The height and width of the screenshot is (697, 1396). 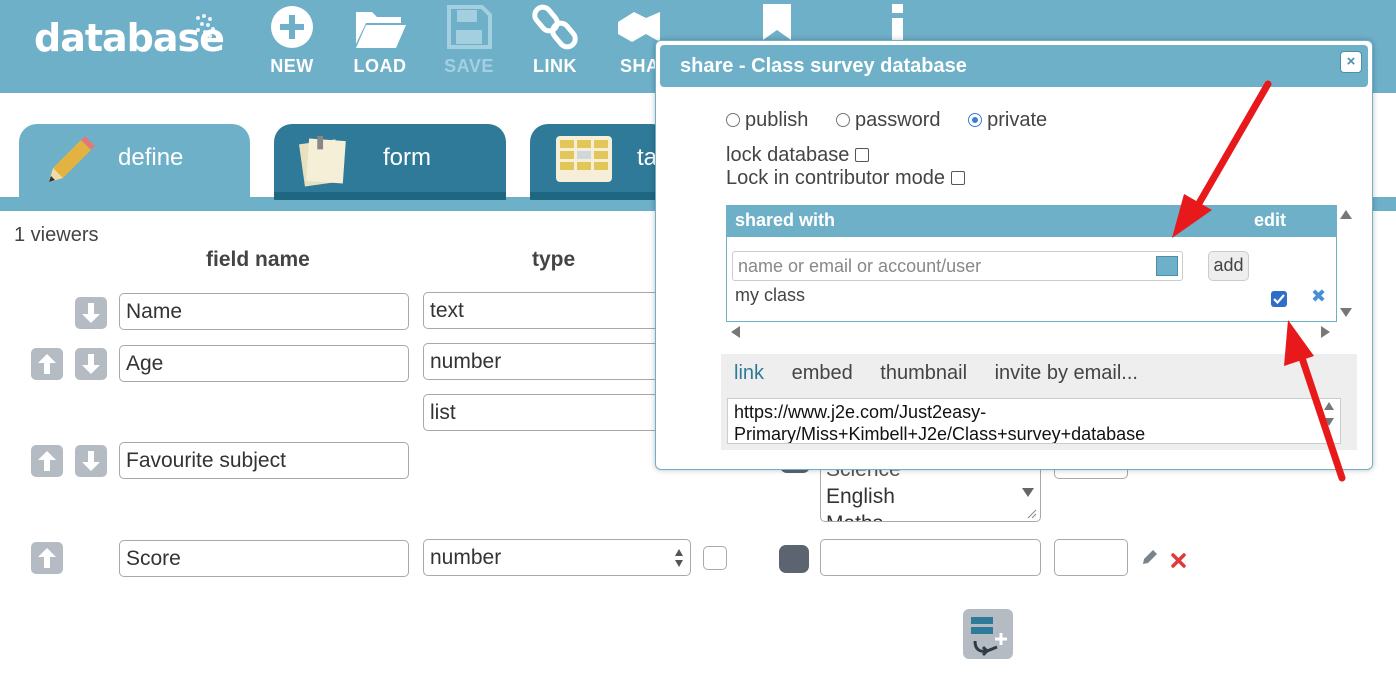 I want to click on annotation-arrows, so click(x=1259, y=281).